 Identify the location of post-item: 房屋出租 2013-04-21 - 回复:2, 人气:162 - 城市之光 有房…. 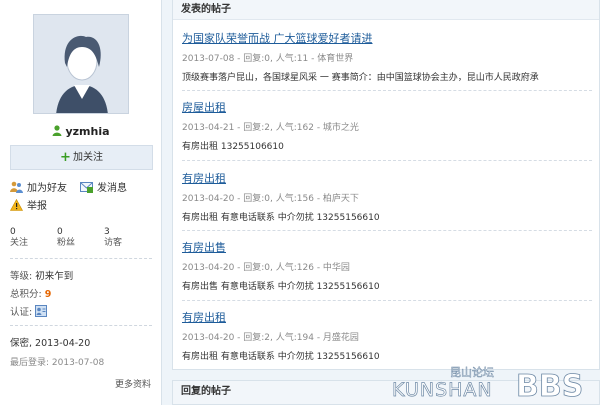
(391, 125).